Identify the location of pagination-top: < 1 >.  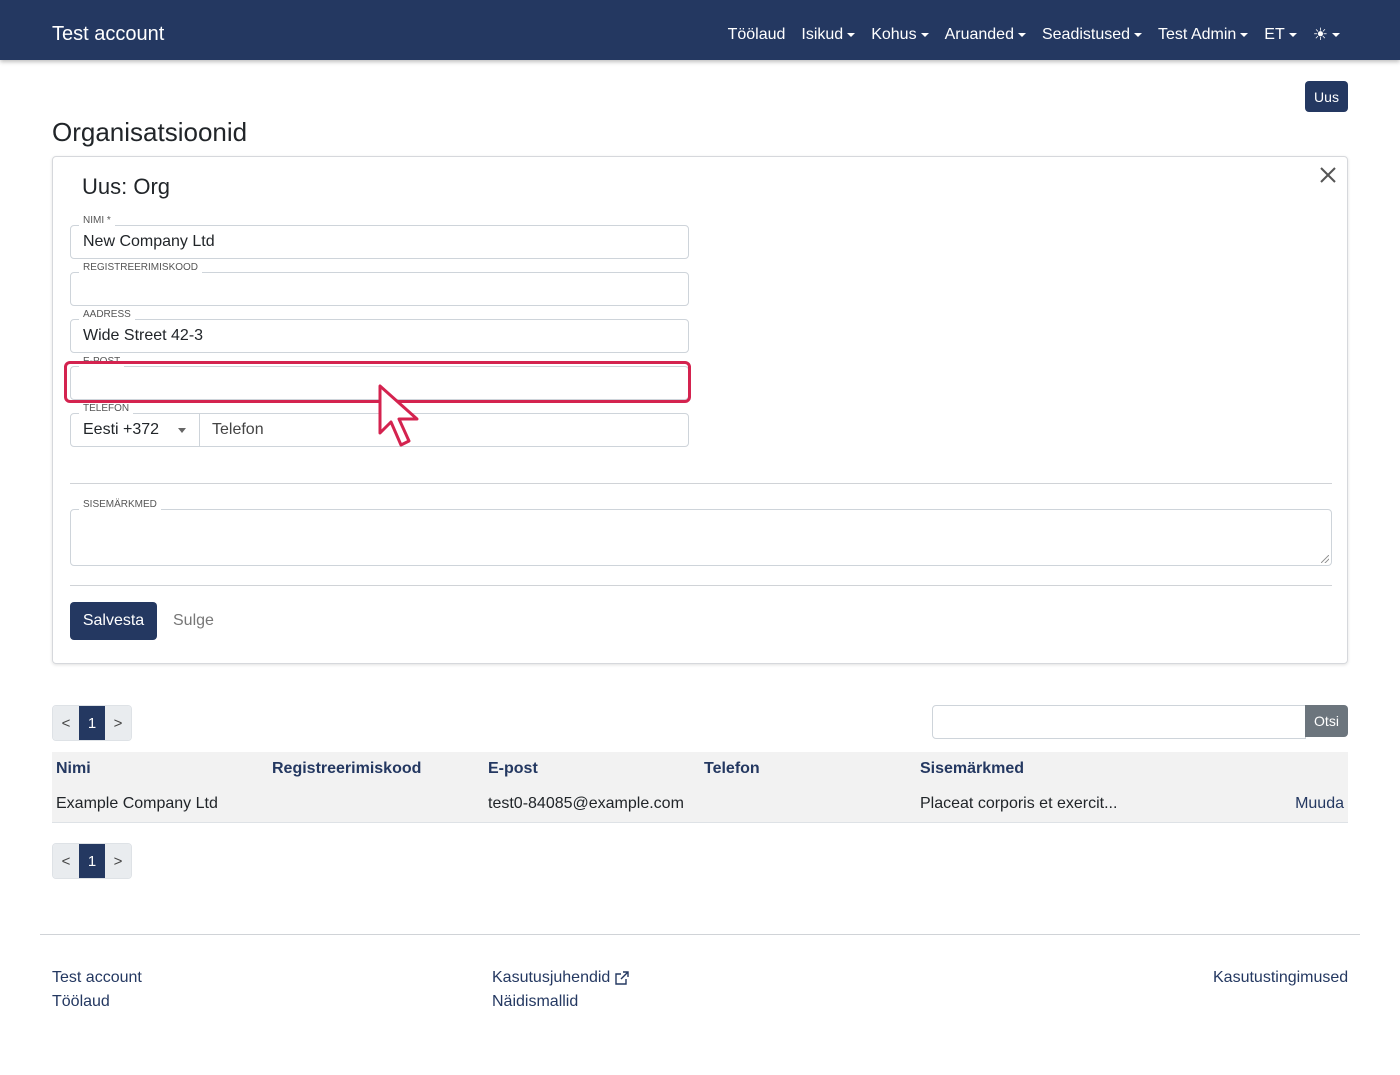
(92, 723).